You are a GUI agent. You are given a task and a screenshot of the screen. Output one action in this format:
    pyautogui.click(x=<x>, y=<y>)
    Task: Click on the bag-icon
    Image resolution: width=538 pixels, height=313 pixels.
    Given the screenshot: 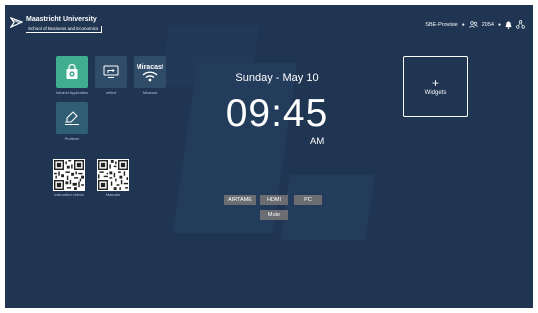 What is the action you would take?
    pyautogui.click(x=72, y=71)
    